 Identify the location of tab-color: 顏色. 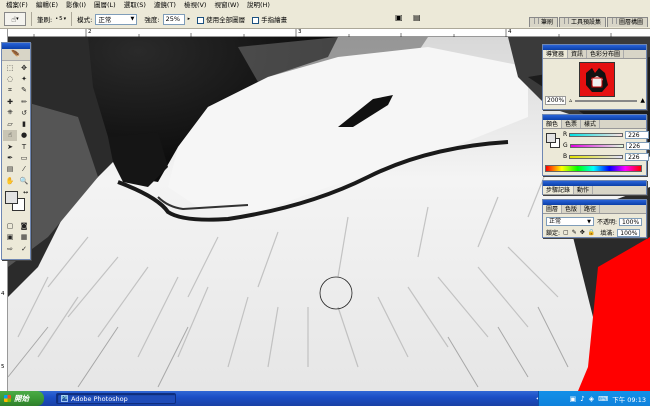
(553, 124).